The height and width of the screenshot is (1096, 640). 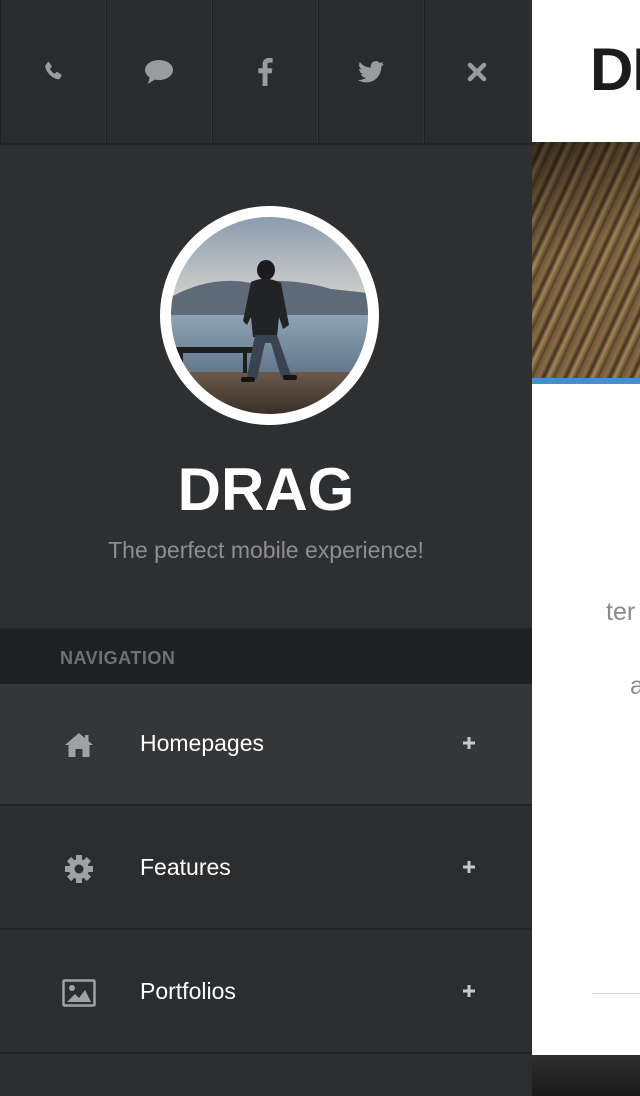 What do you see at coordinates (202, 743) in the screenshot?
I see `nav-item-label: Homepages` at bounding box center [202, 743].